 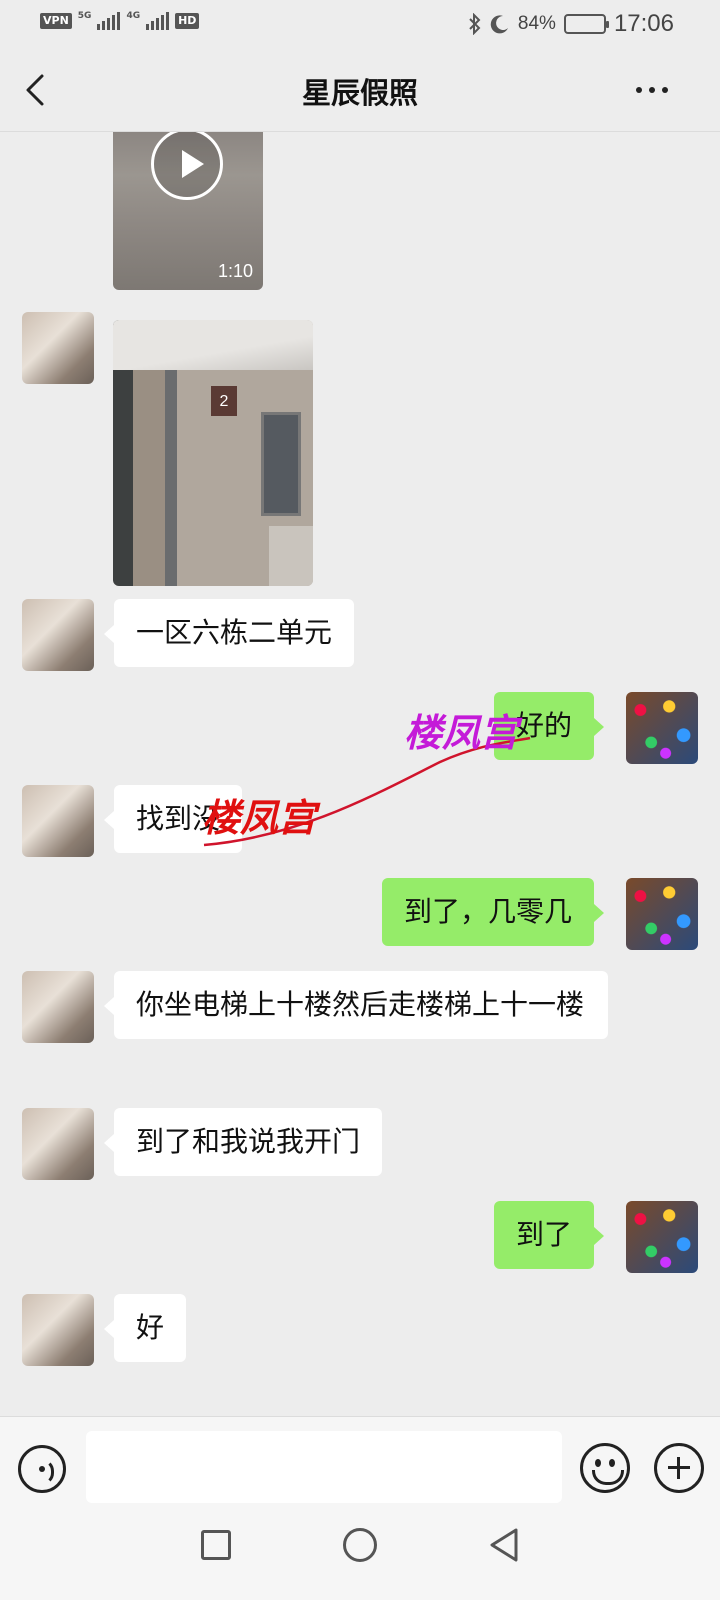 What do you see at coordinates (133, 15) in the screenshot?
I see `network-type-4g: 4G` at bounding box center [133, 15].